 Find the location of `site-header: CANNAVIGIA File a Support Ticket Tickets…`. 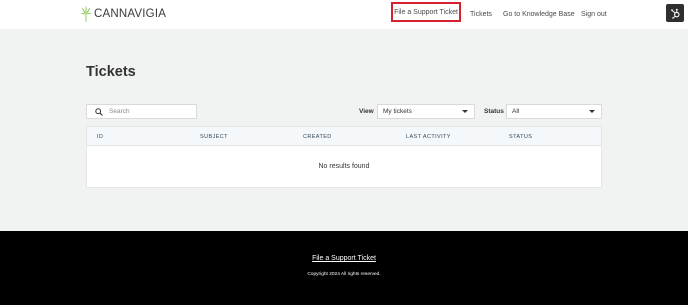

site-header: CANNAVIGIA File a Support Ticket Tickets… is located at coordinates (344, 14).